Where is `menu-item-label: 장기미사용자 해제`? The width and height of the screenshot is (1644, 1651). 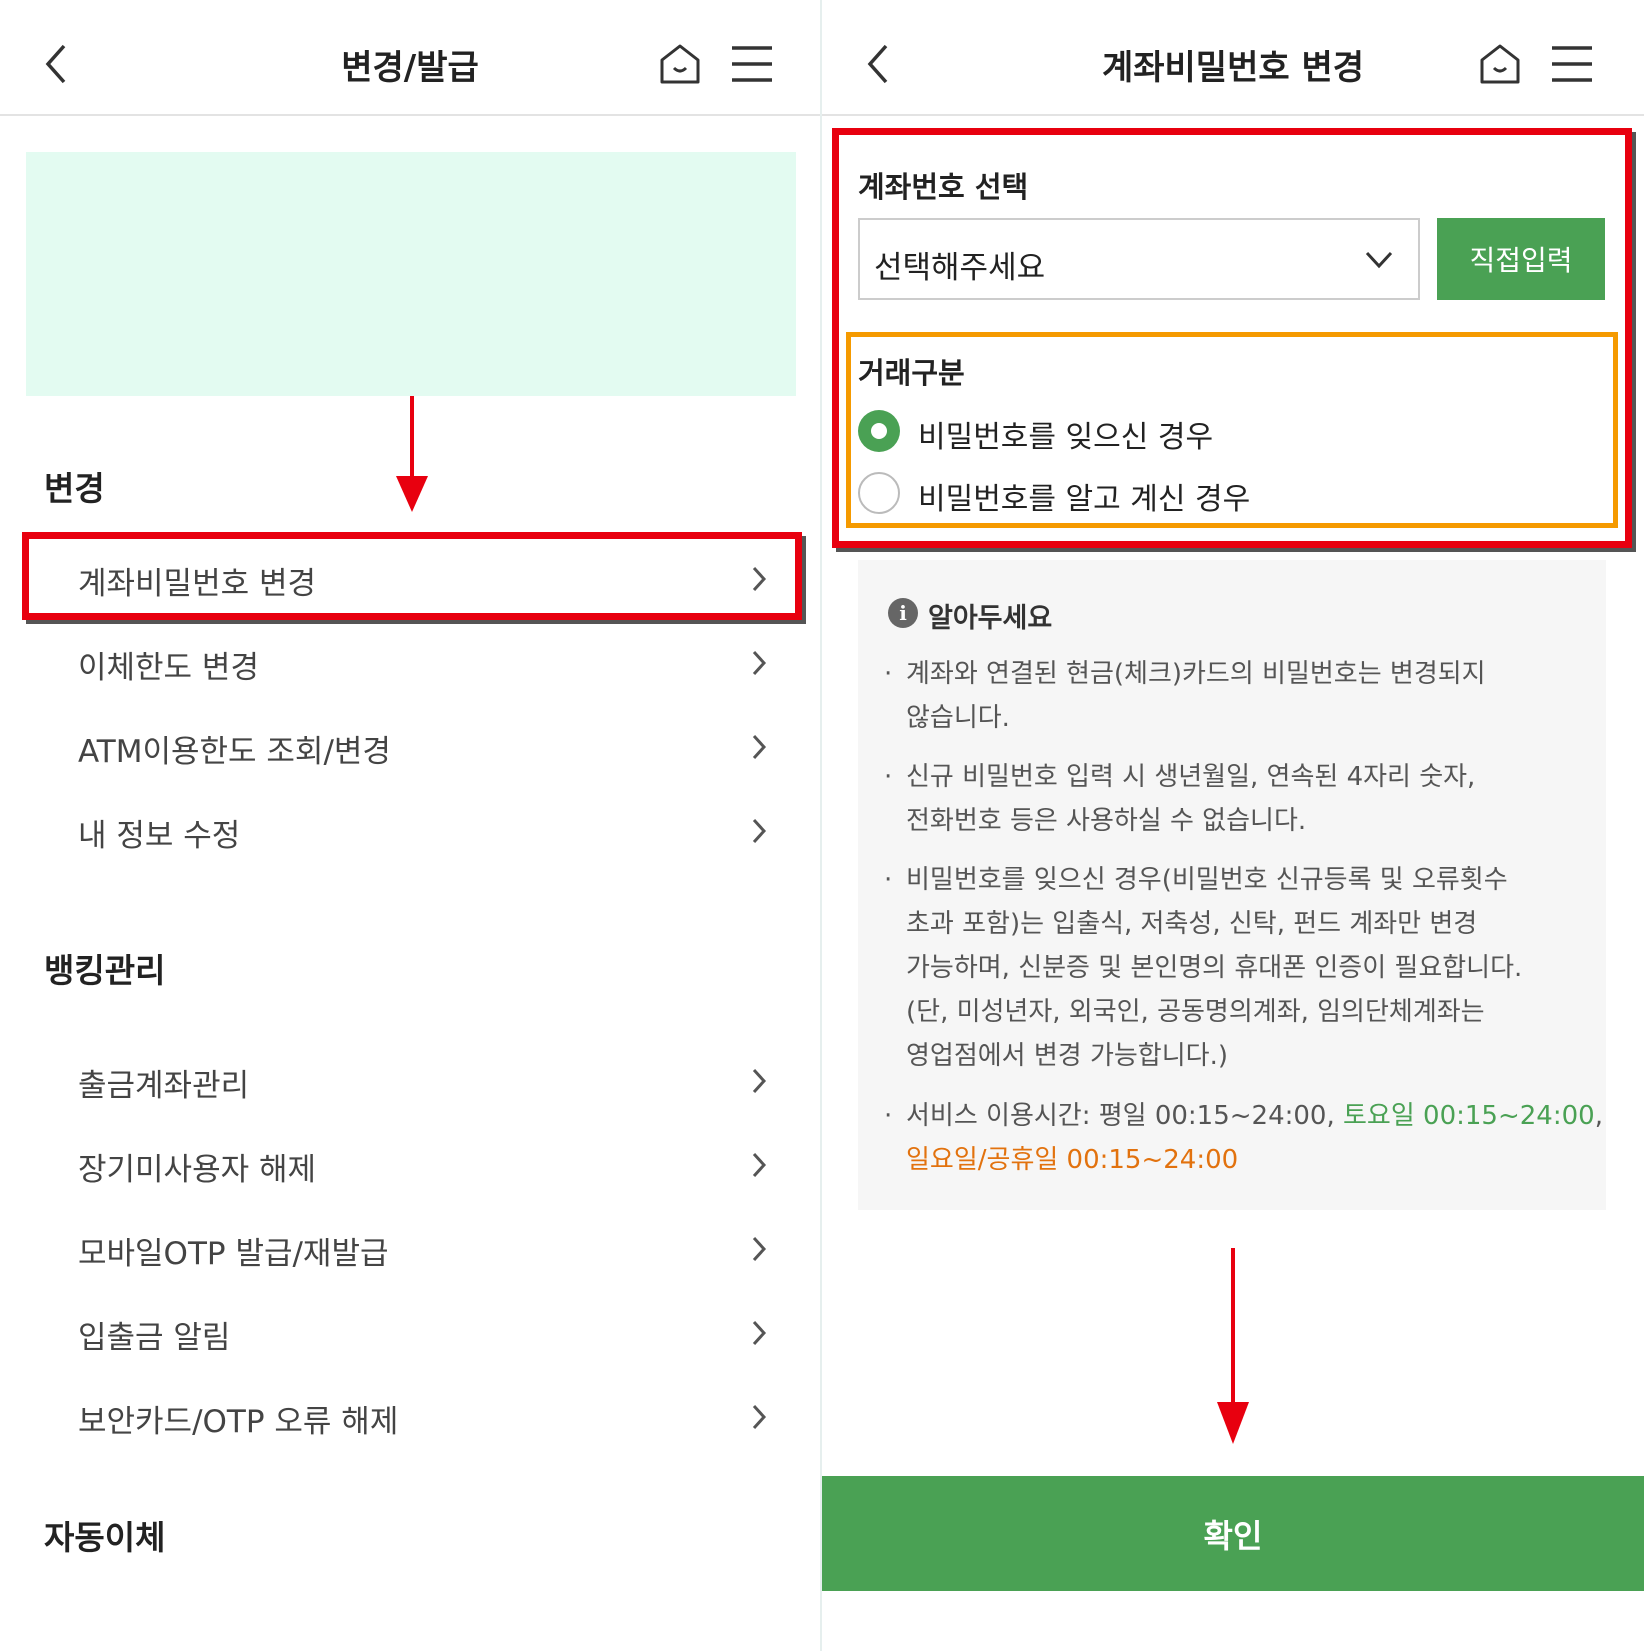 menu-item-label: 장기미사용자 해제 is located at coordinates (197, 1170).